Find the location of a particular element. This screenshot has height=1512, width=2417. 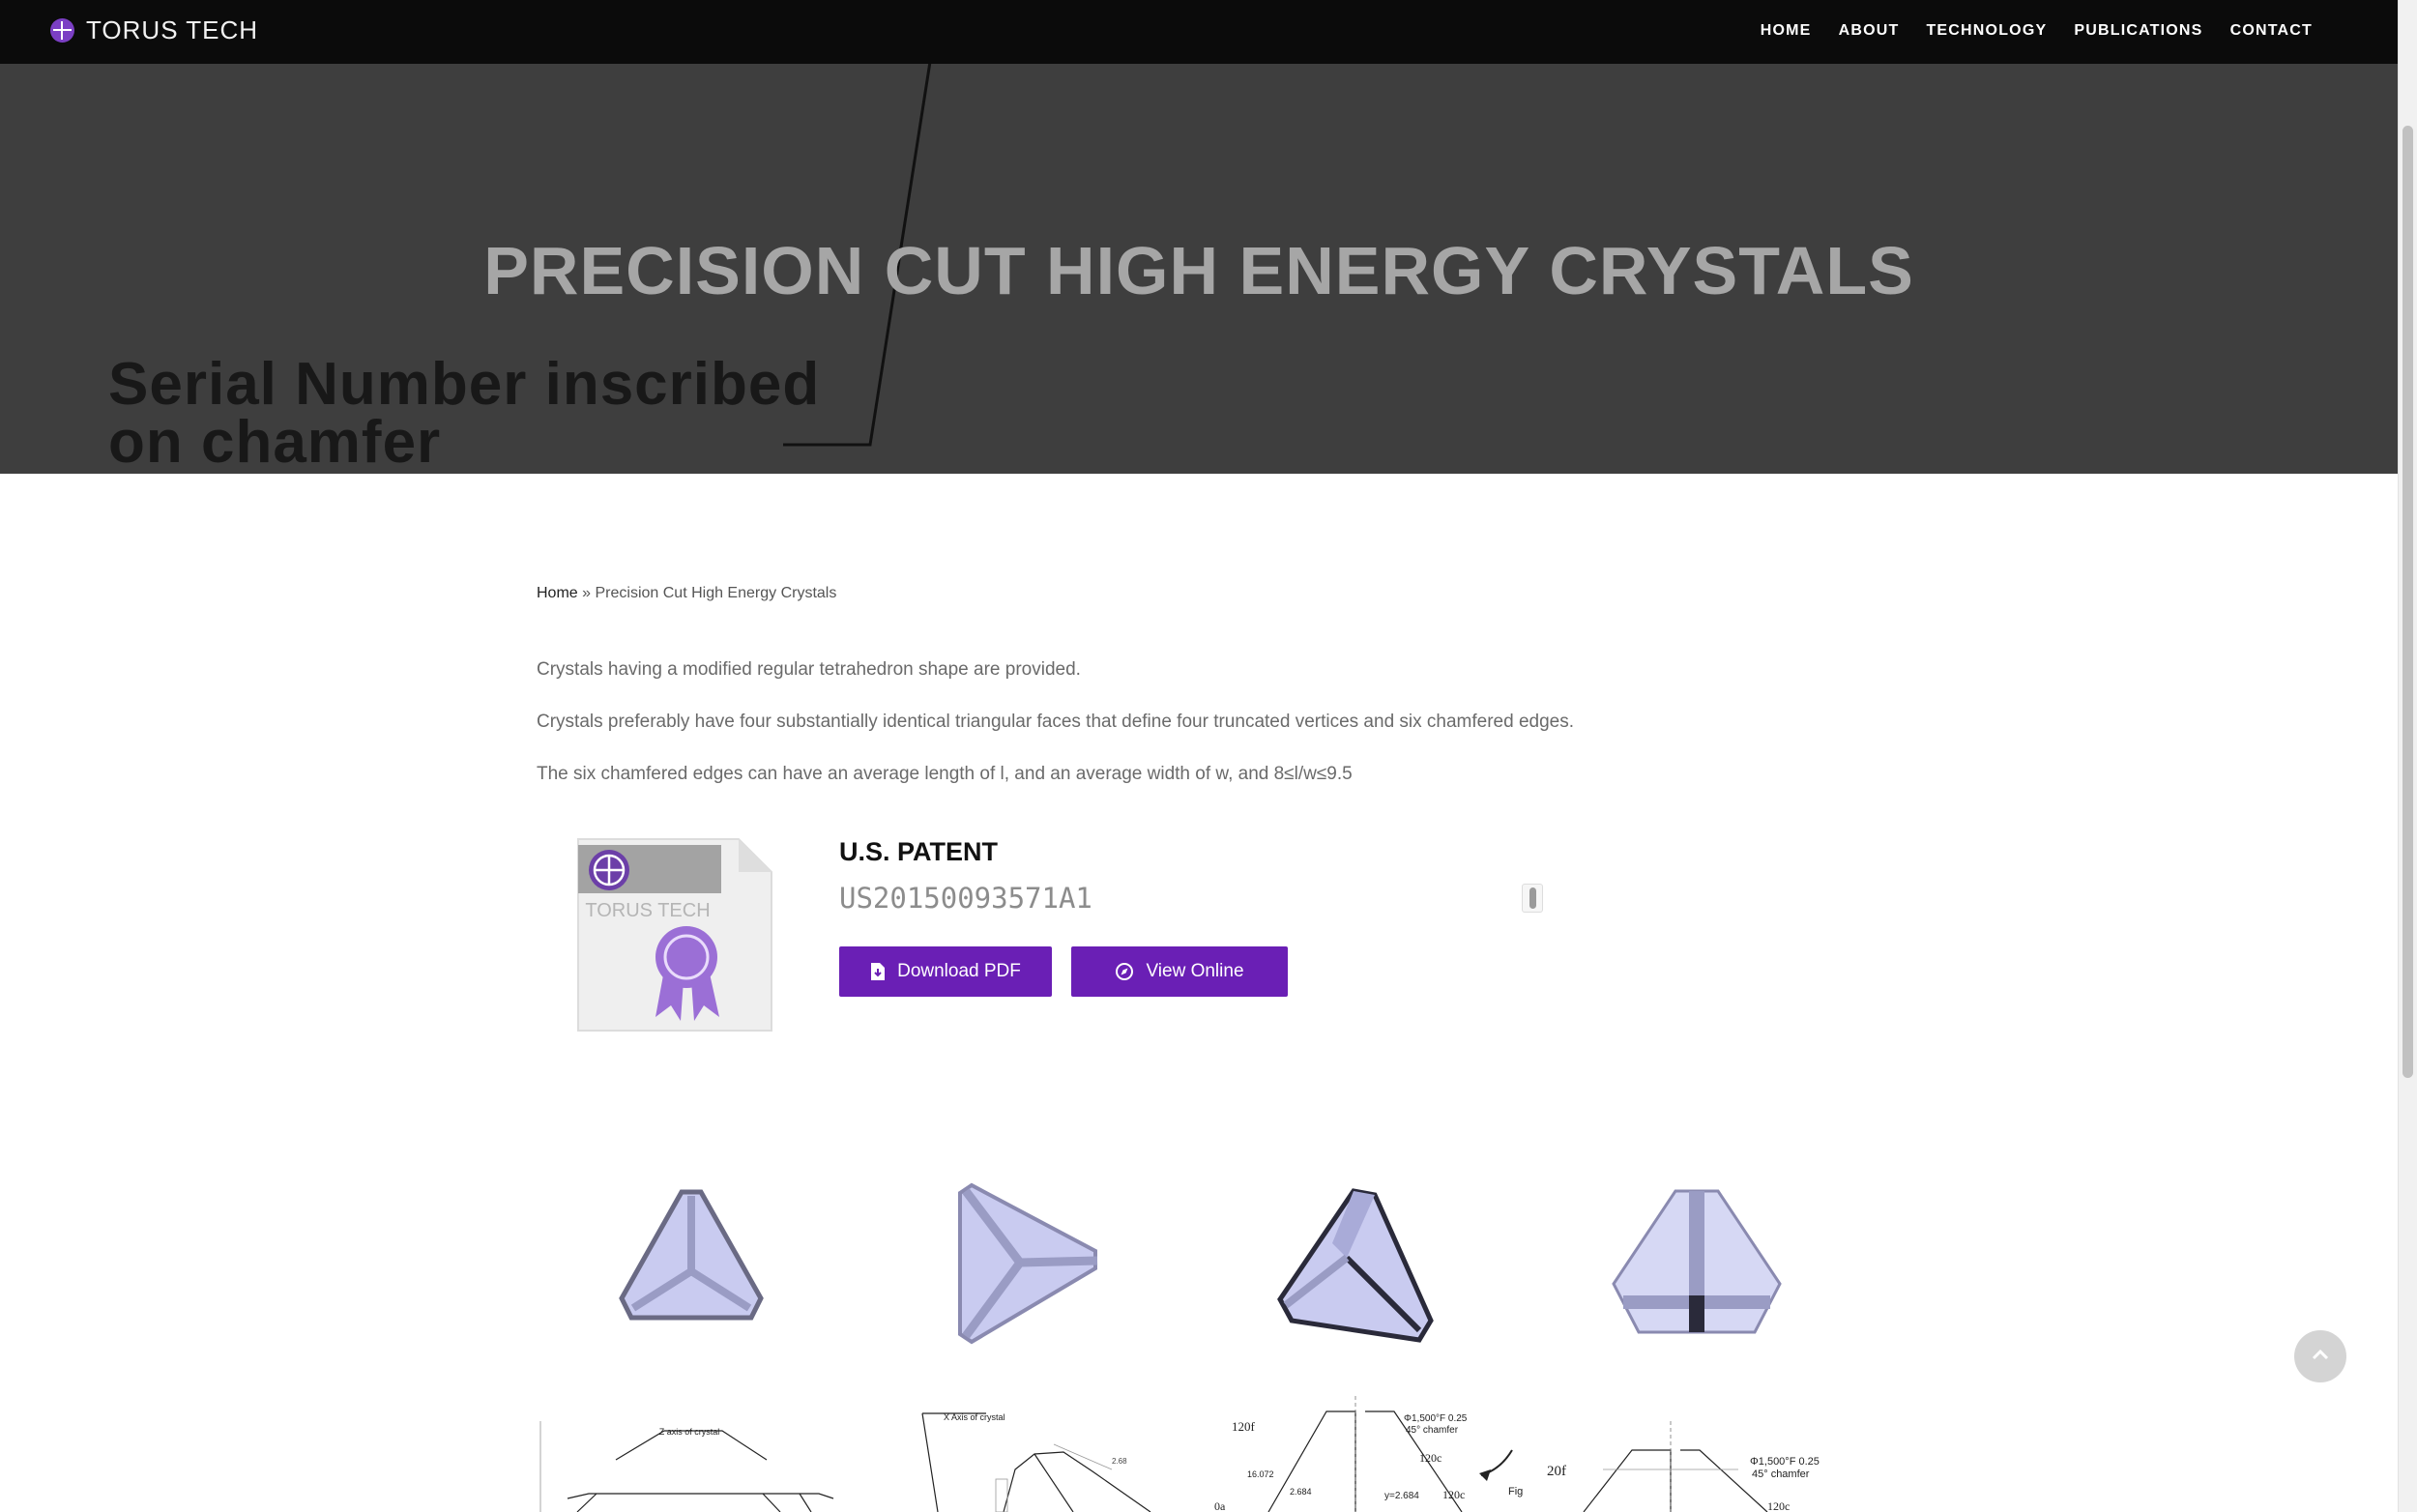

hero-background-text: Serial Number inscribed on chamfer is located at coordinates (464, 412).